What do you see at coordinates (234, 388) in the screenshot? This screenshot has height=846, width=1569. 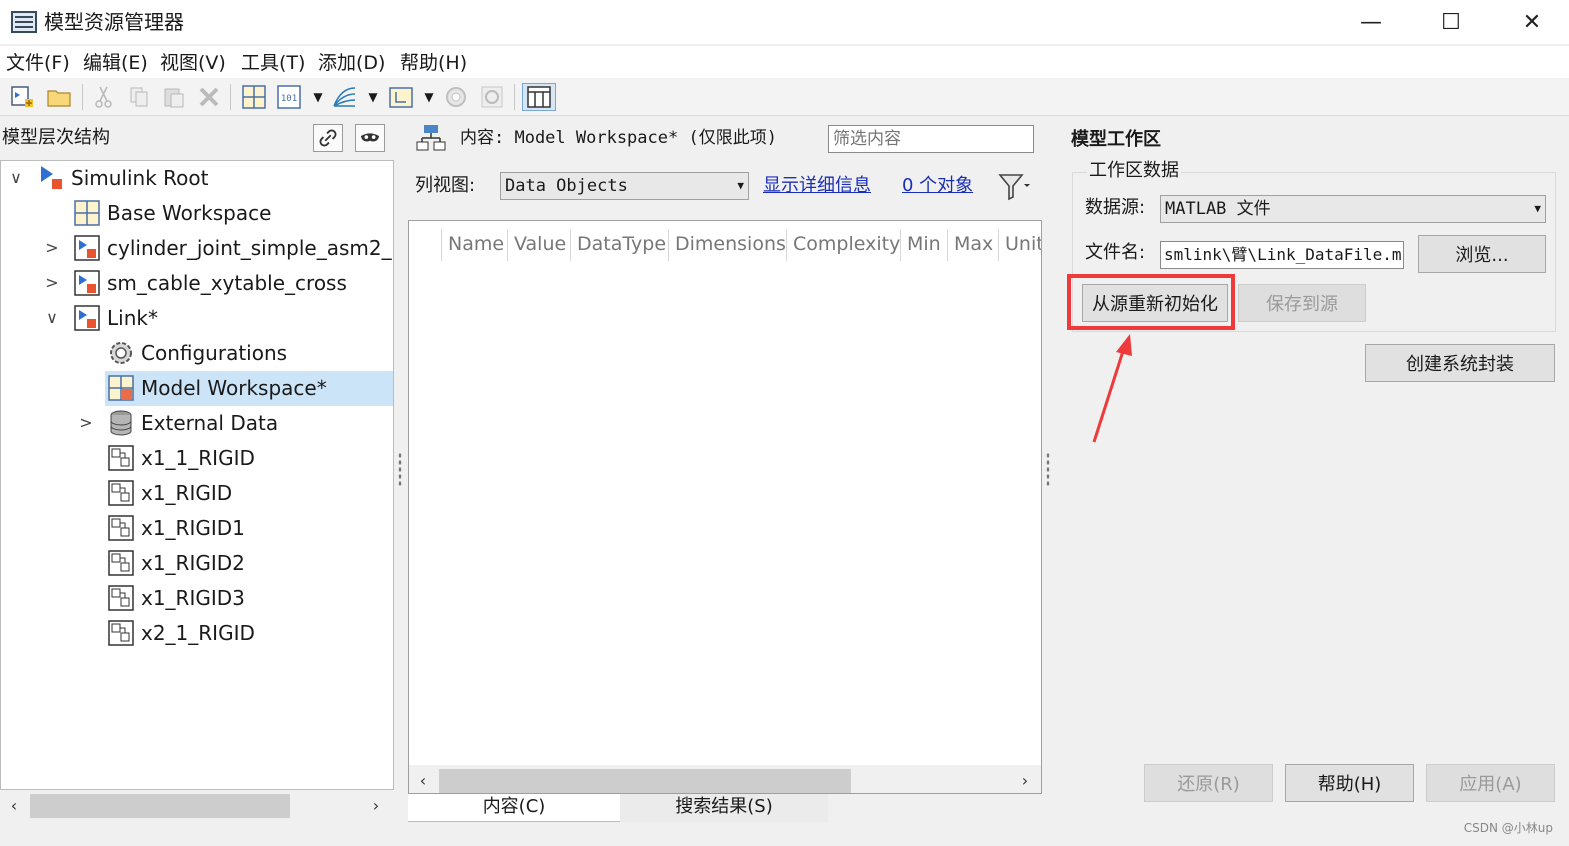 I see `tree-item-label: Model Workspace*` at bounding box center [234, 388].